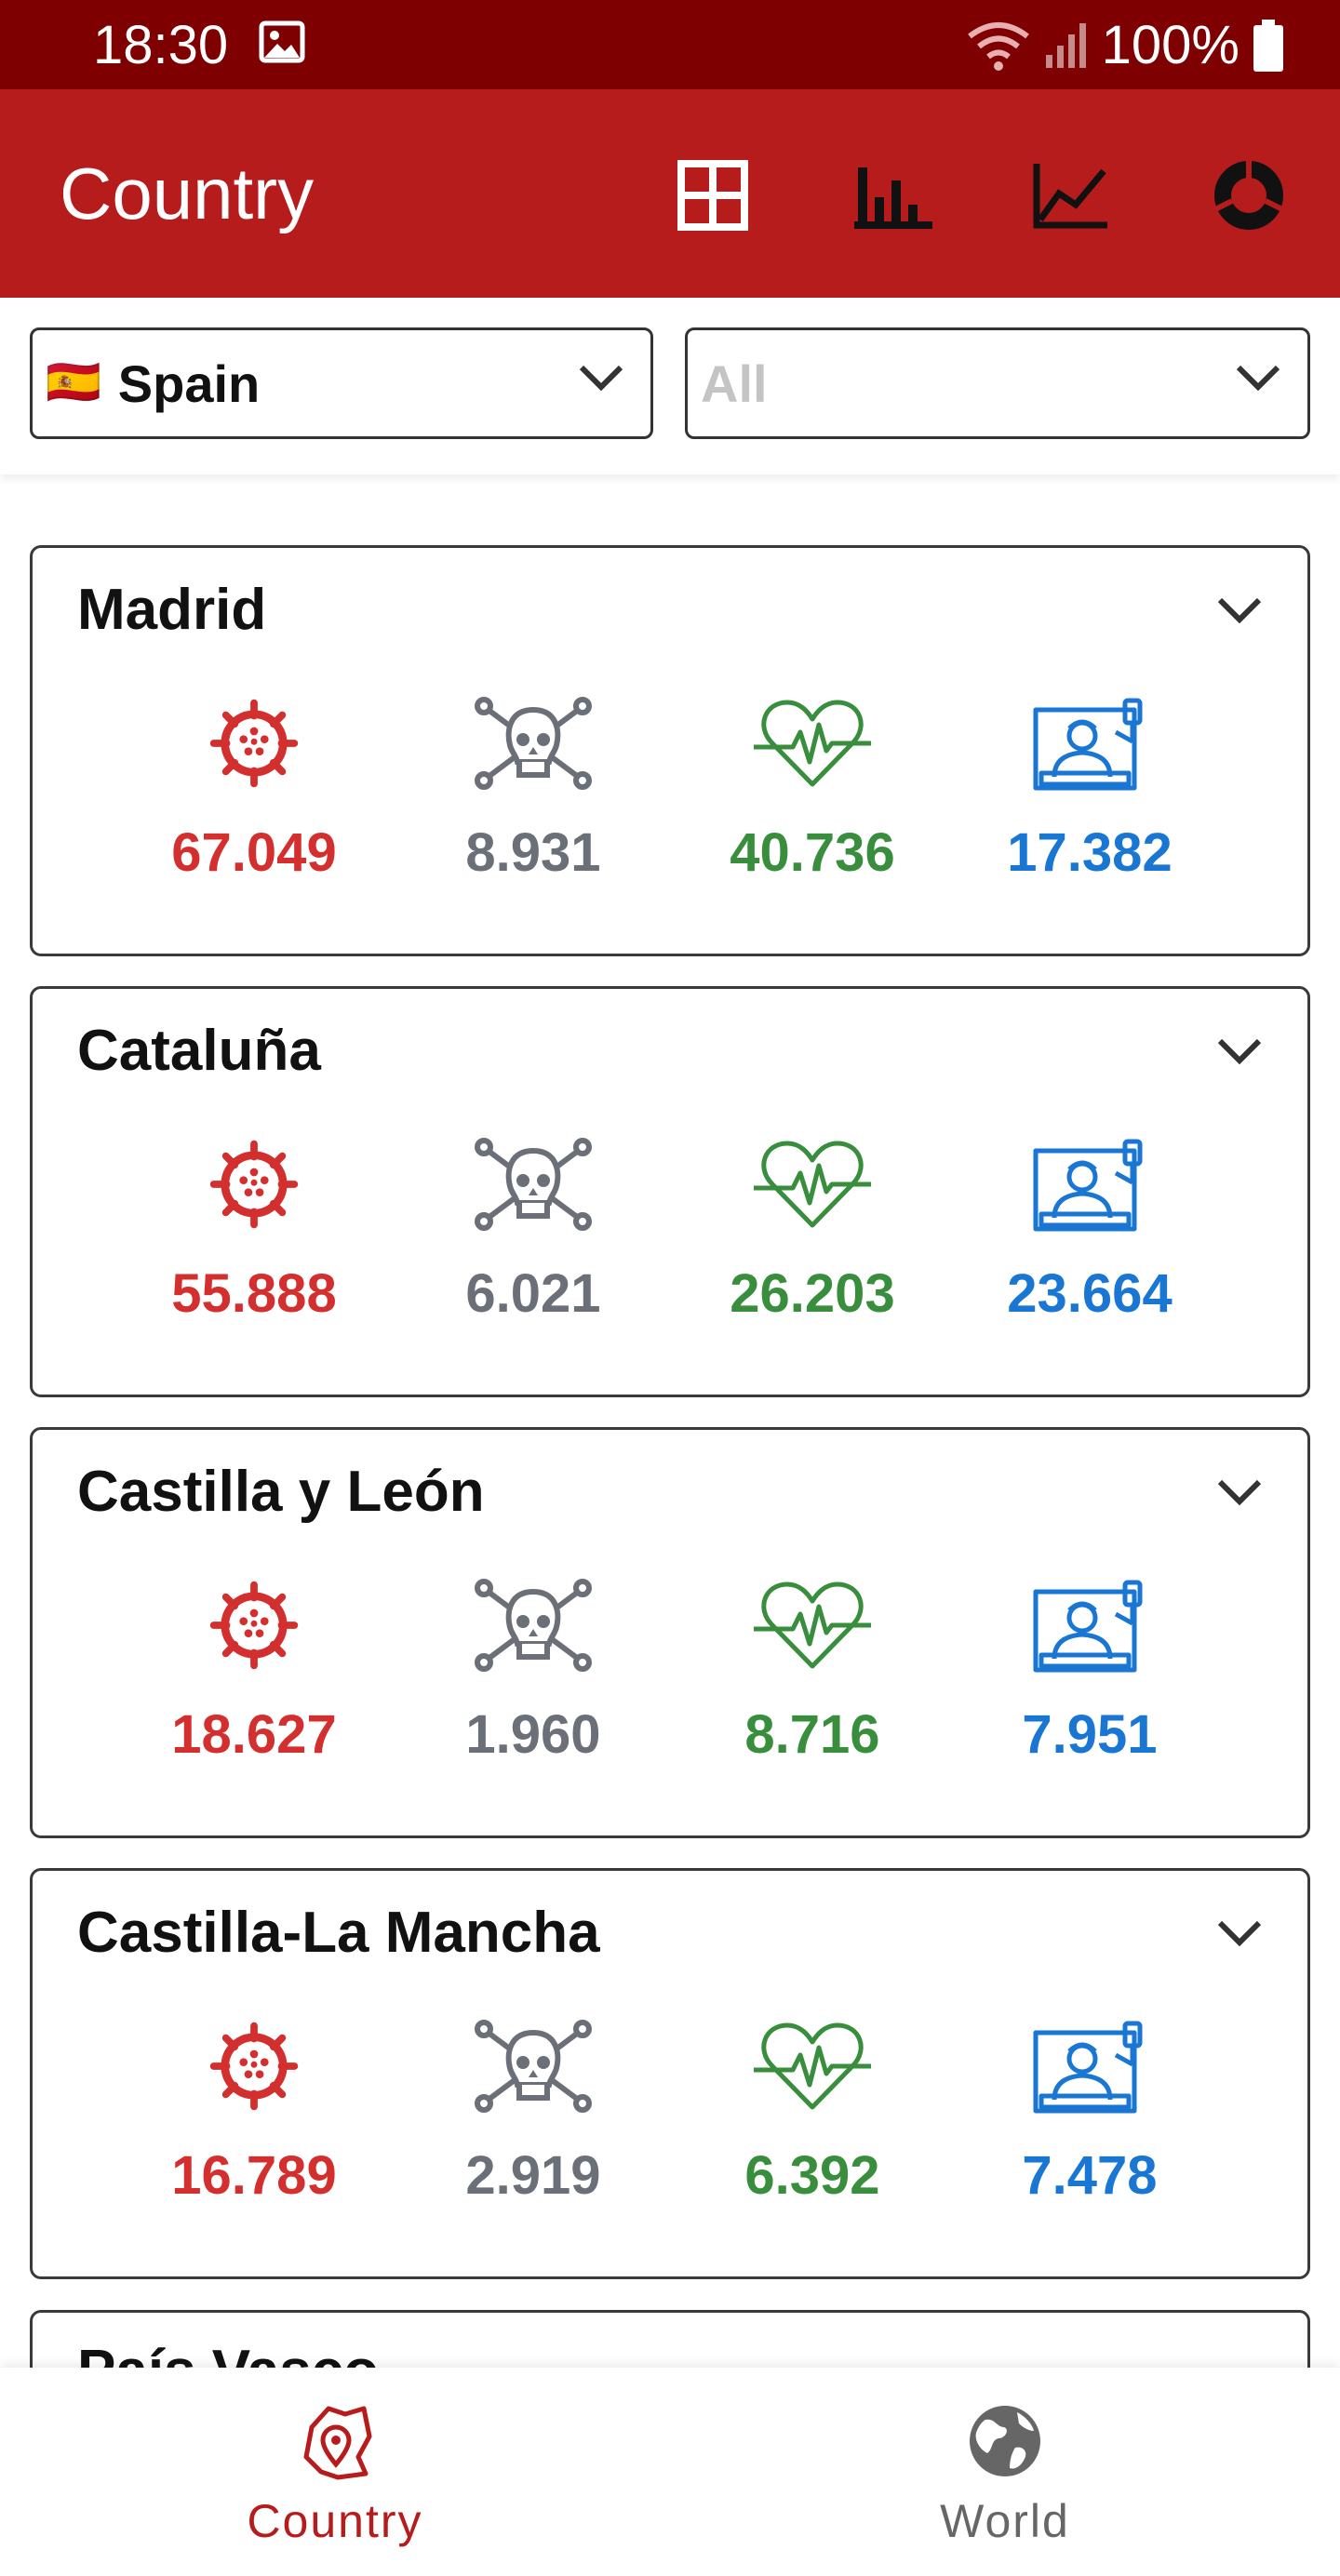 The width and height of the screenshot is (1340, 2576). What do you see at coordinates (188, 193) in the screenshot?
I see `page-title: Country` at bounding box center [188, 193].